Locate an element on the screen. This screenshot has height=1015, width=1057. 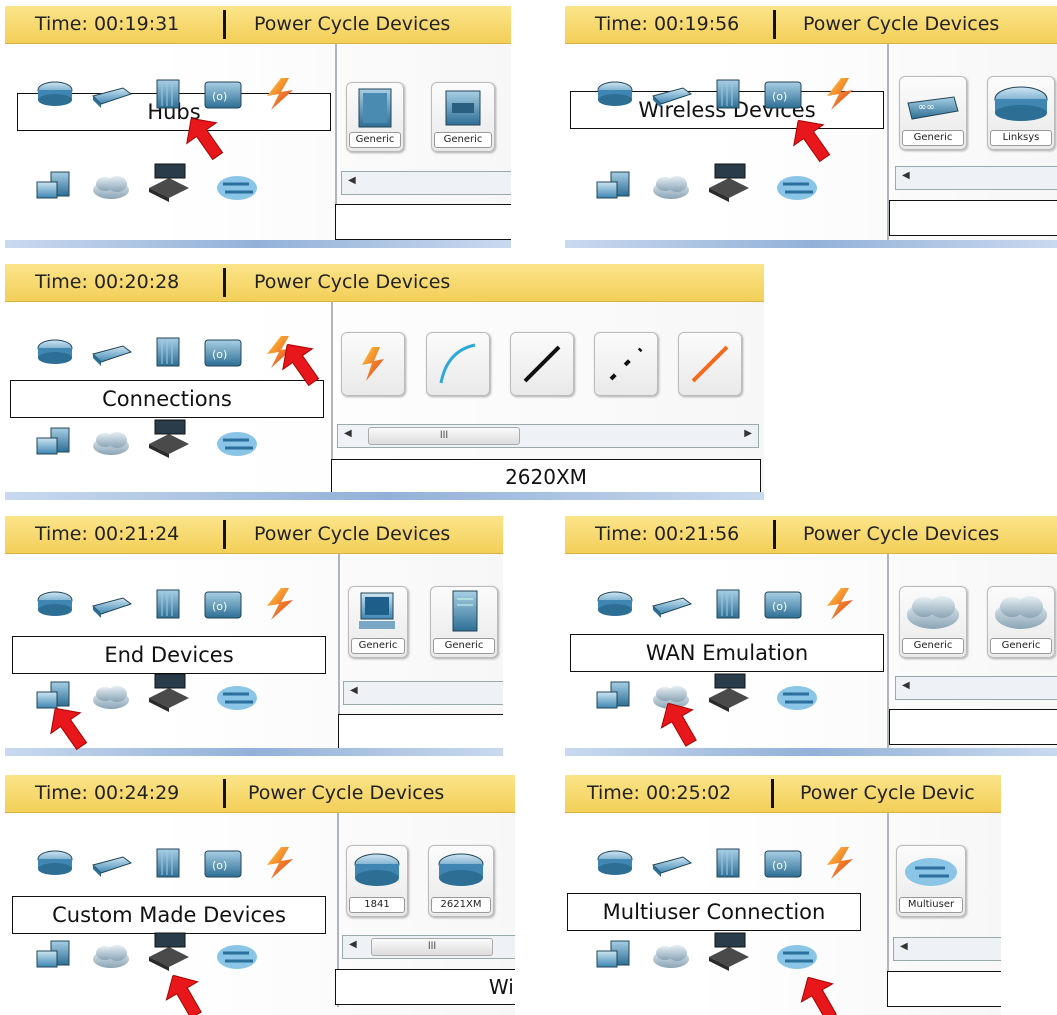
device-scrollbar: ◀ lll is located at coordinates (428, 947).